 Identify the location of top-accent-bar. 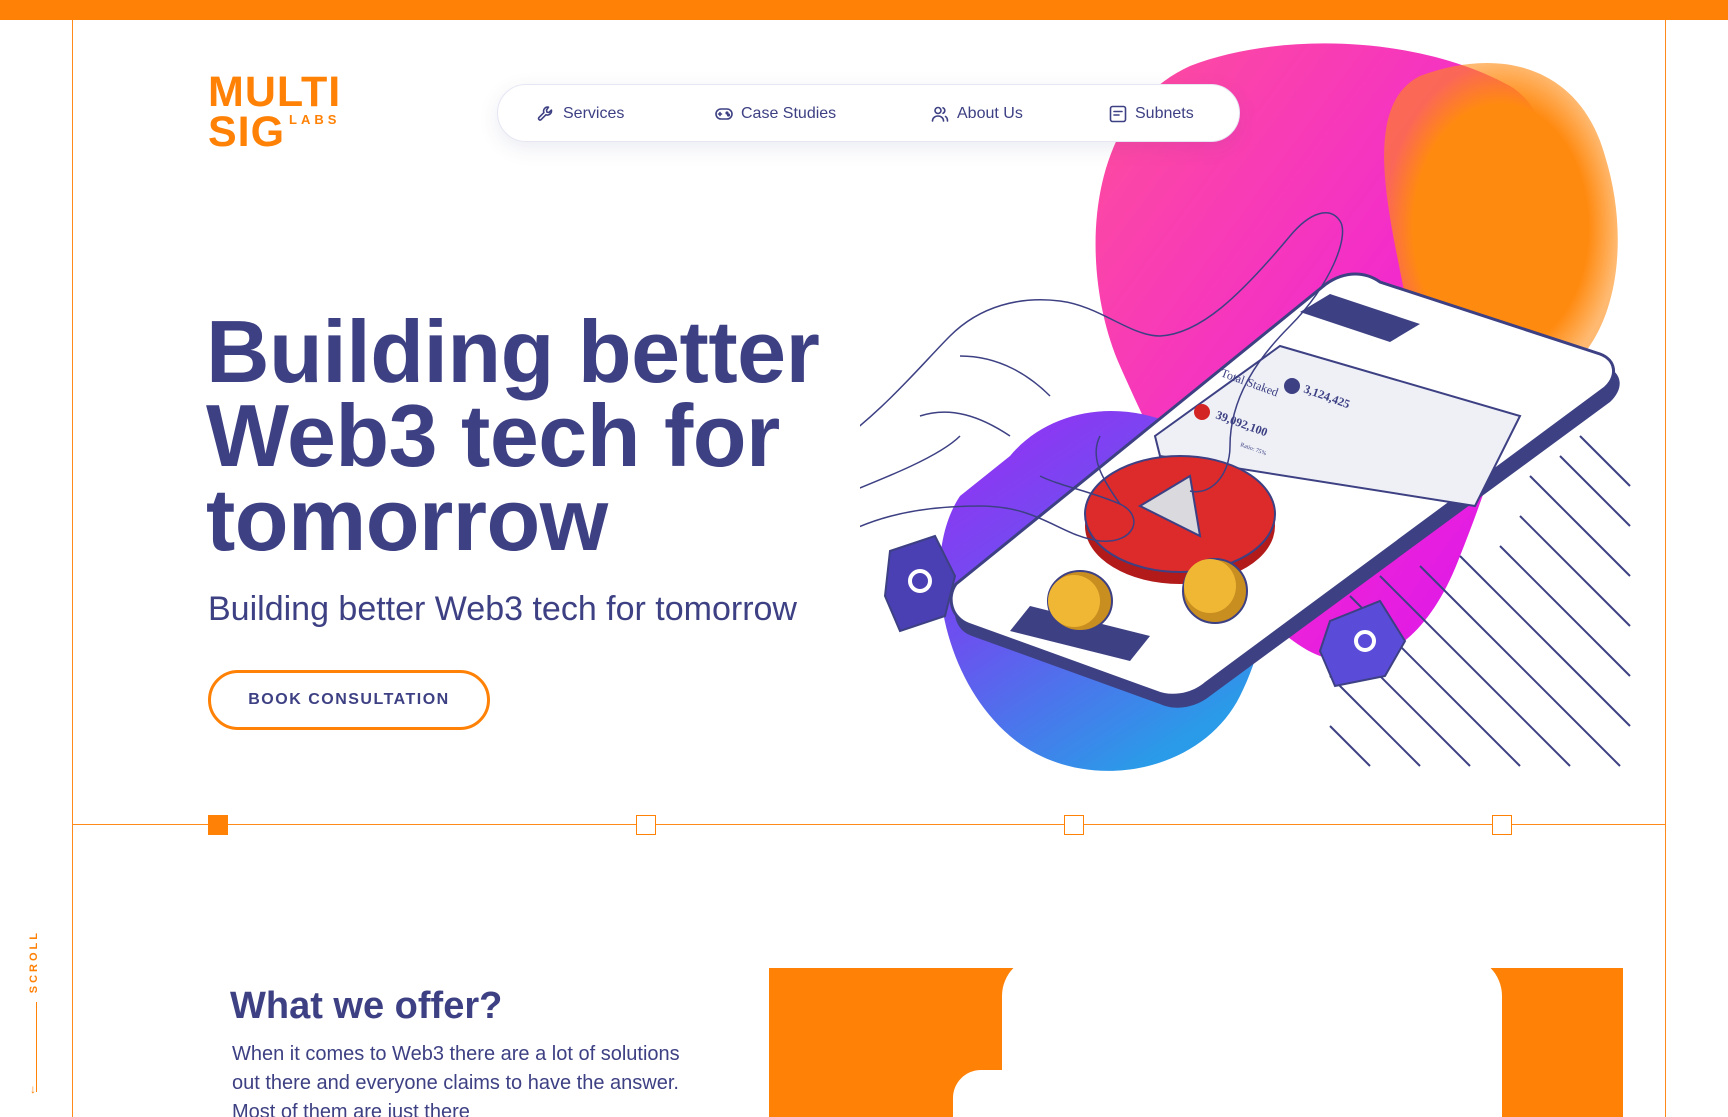
(864, 10).